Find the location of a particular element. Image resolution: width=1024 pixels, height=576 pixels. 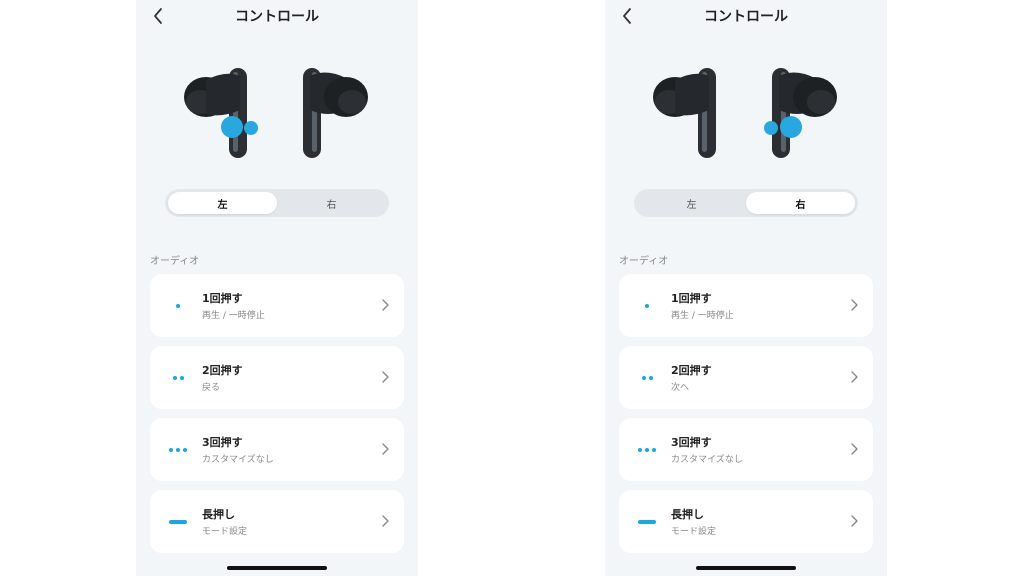

control-row-double-tap: 2回押す 次へ is located at coordinates (746, 377).